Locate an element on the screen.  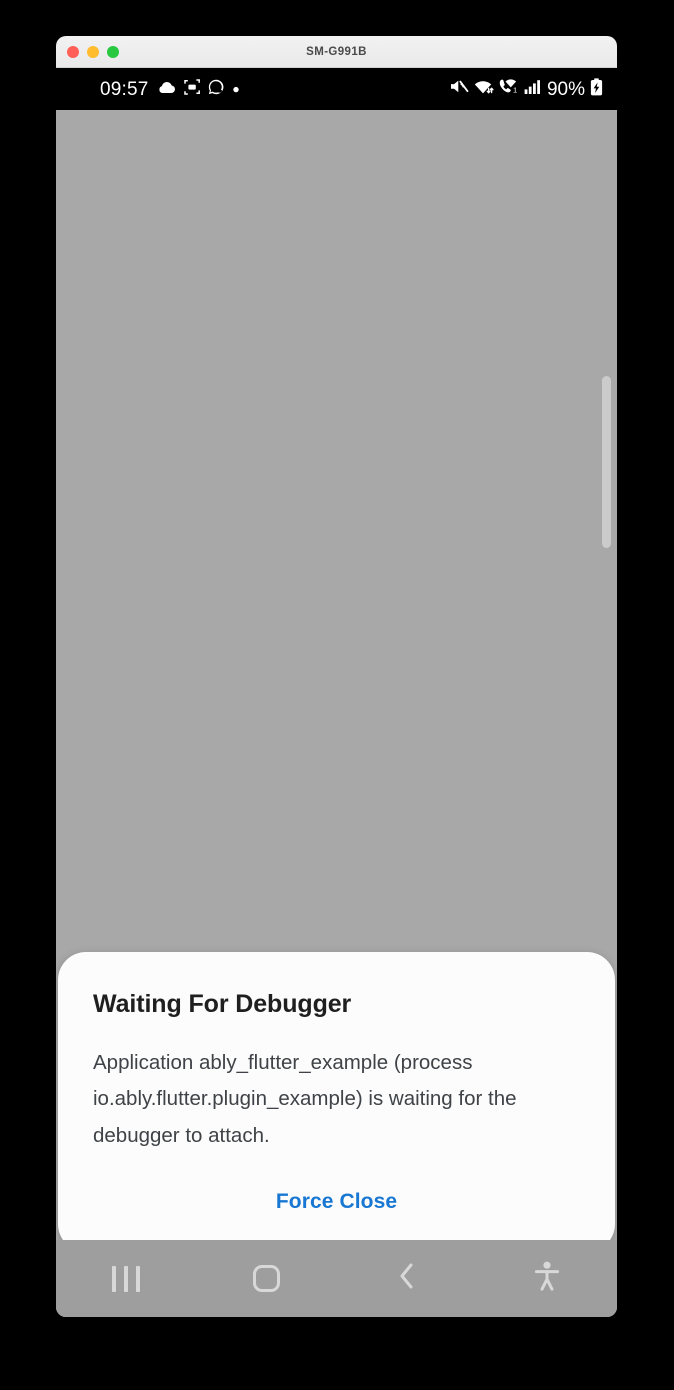
back-chevron-icon is located at coordinates (407, 1278).